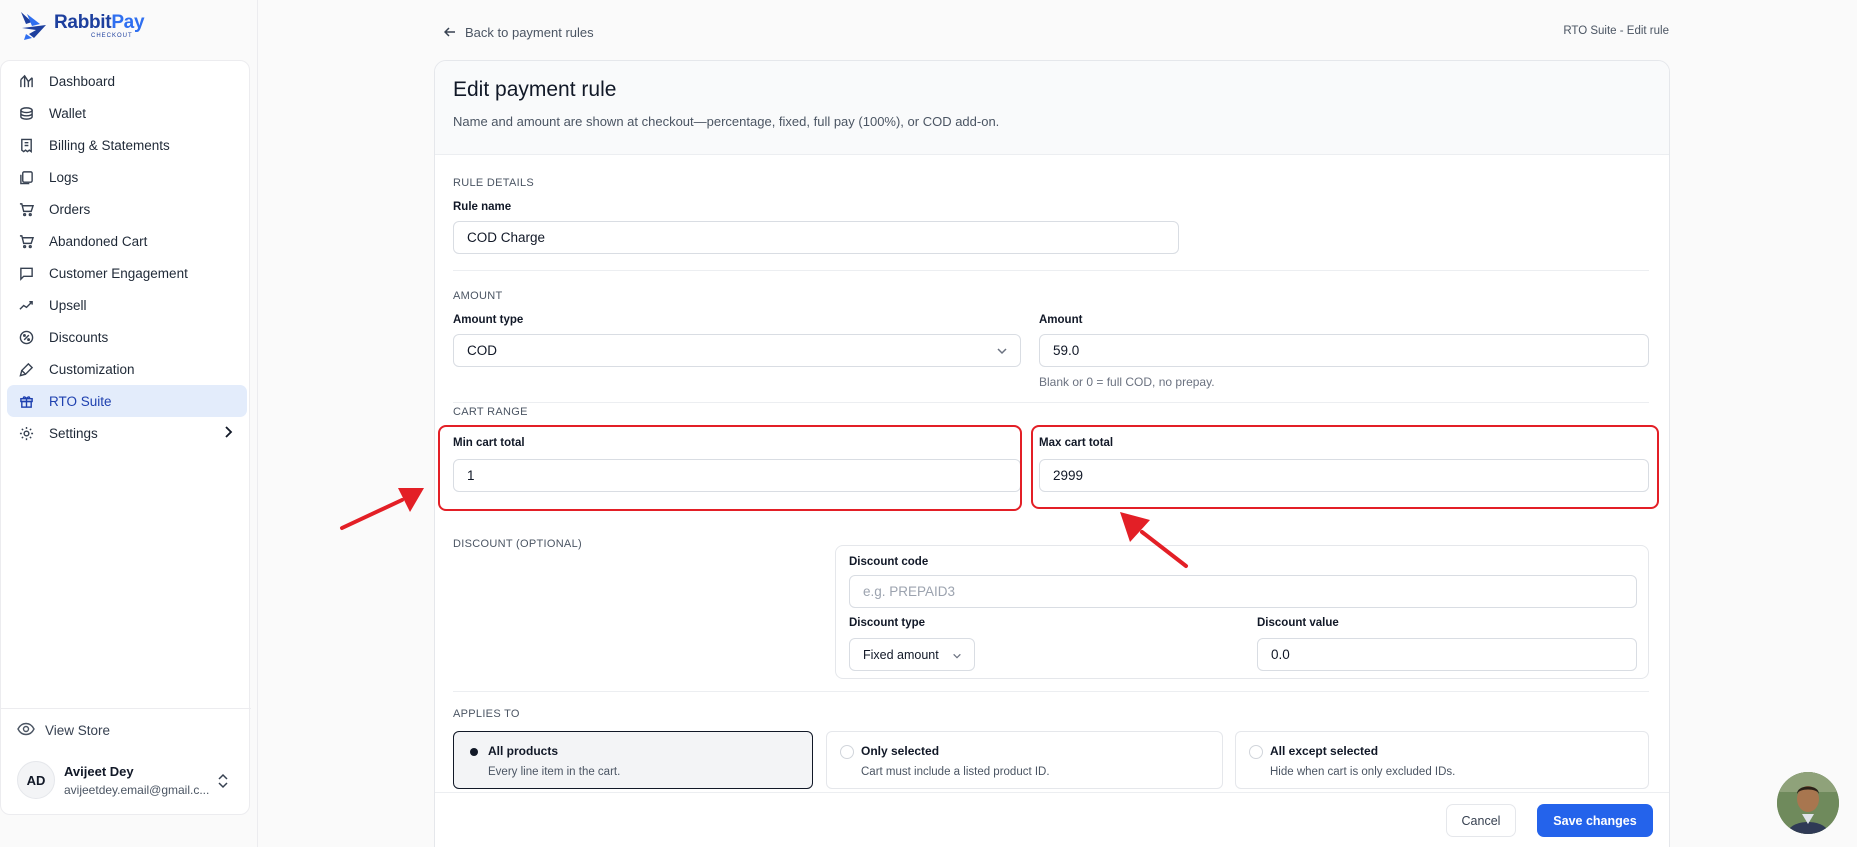  I want to click on sidebar-item-label: Wallet, so click(68, 113).